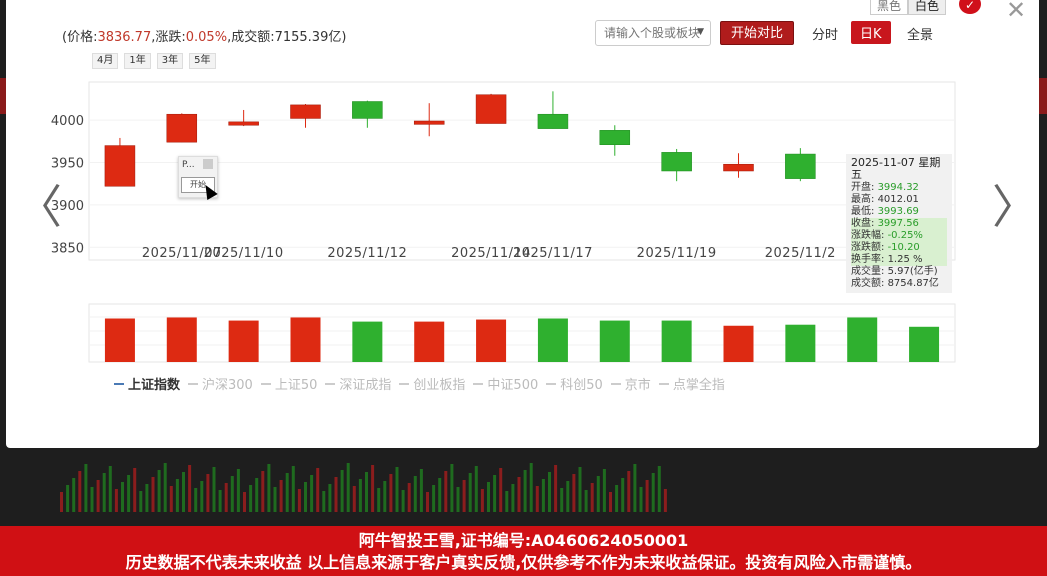 The width and height of the screenshot is (1047, 576). Describe the element at coordinates (581, 385) in the screenshot. I see `legend-label: 科创50` at that location.